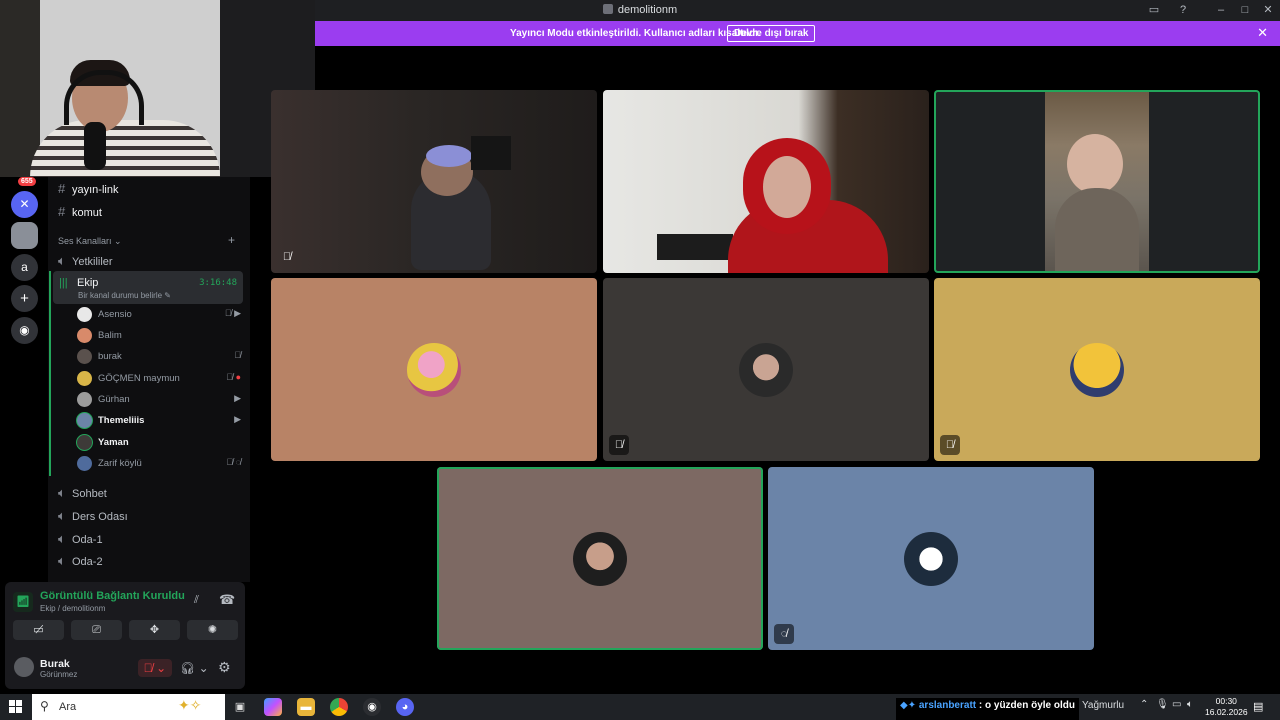 The height and width of the screenshot is (720, 1280). I want to click on activities-button: ✥, so click(154, 630).